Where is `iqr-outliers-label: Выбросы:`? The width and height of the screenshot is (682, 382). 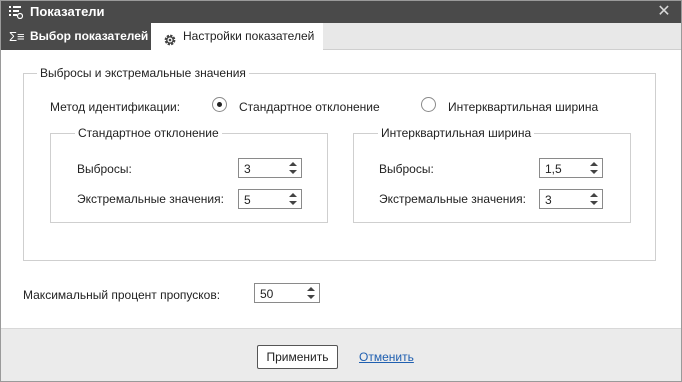
iqr-outliers-label: Выбросы: is located at coordinates (406, 169).